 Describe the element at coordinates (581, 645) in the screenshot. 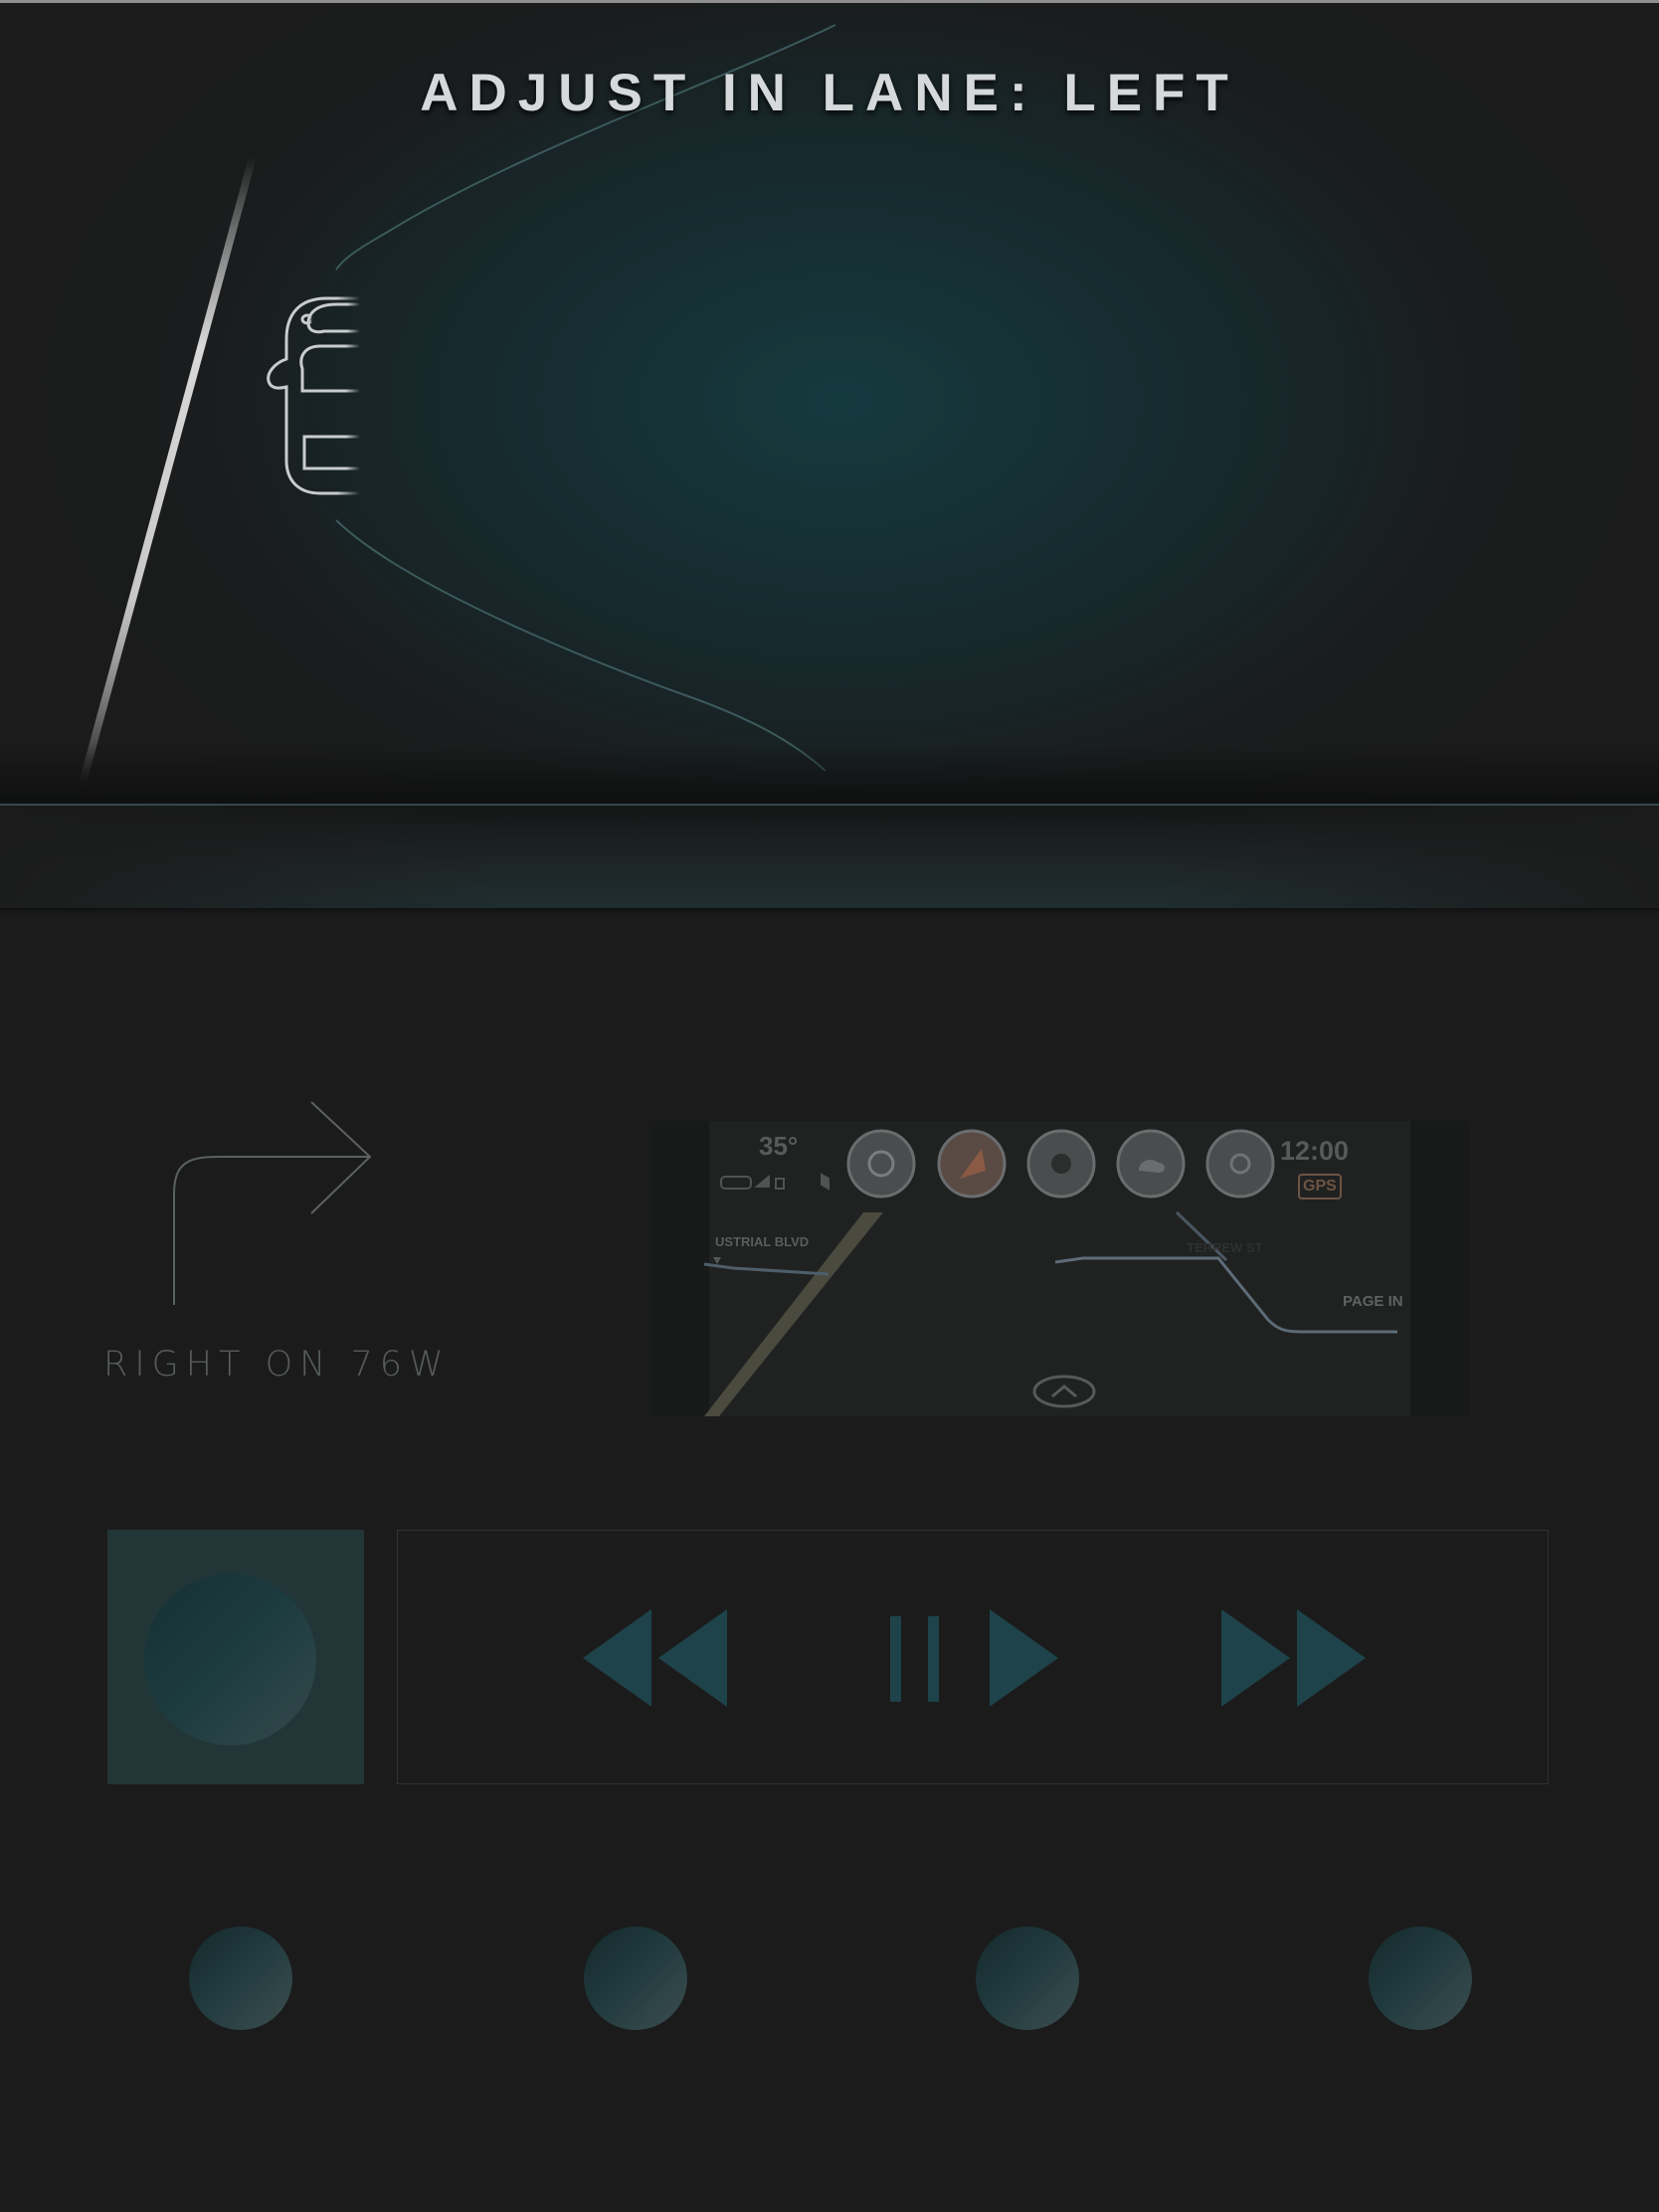

I see `lane-guide-curve-lower` at that location.